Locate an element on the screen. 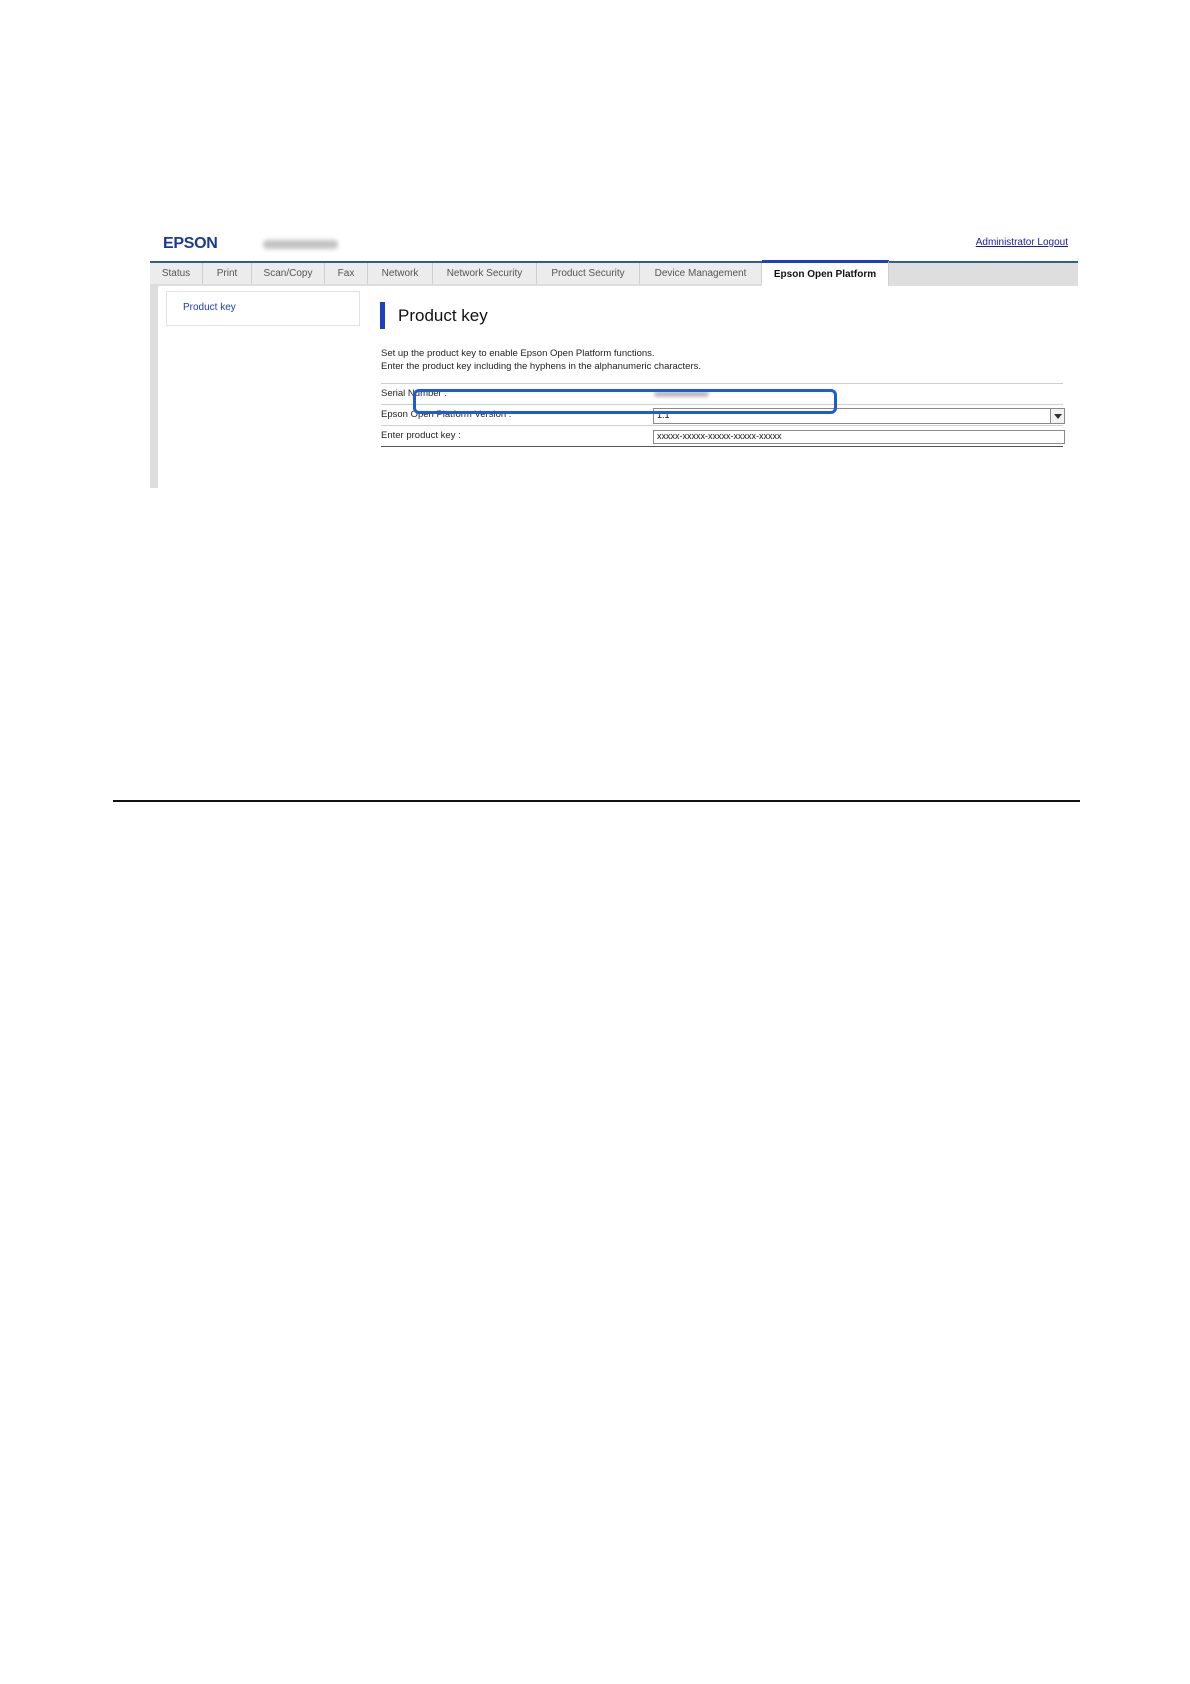 The height and width of the screenshot is (1684, 1190). tab-scan-copy: Scan/Copy is located at coordinates (288, 273).